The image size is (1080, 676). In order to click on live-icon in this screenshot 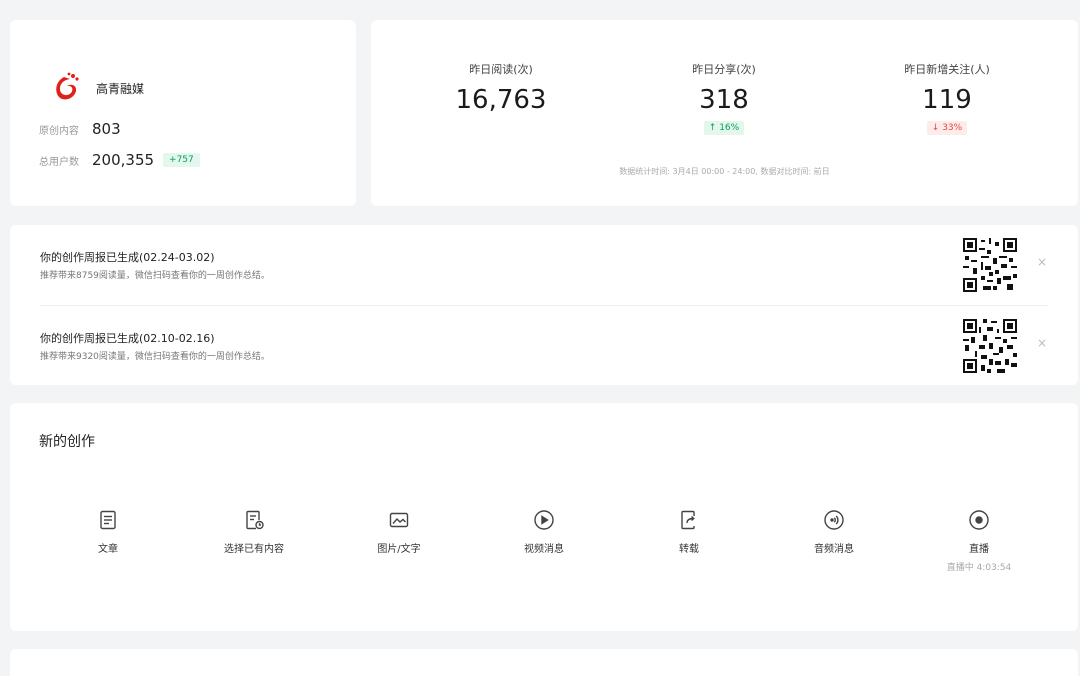, I will do `click(979, 520)`.